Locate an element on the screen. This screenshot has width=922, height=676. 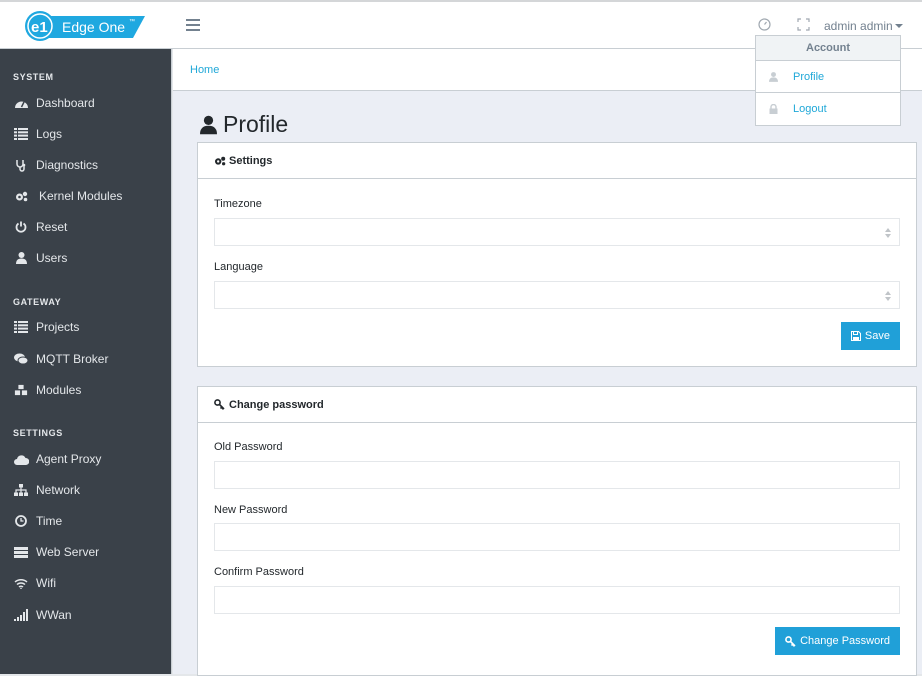
sidebar-item-reset: Reset is located at coordinates (40, 227).